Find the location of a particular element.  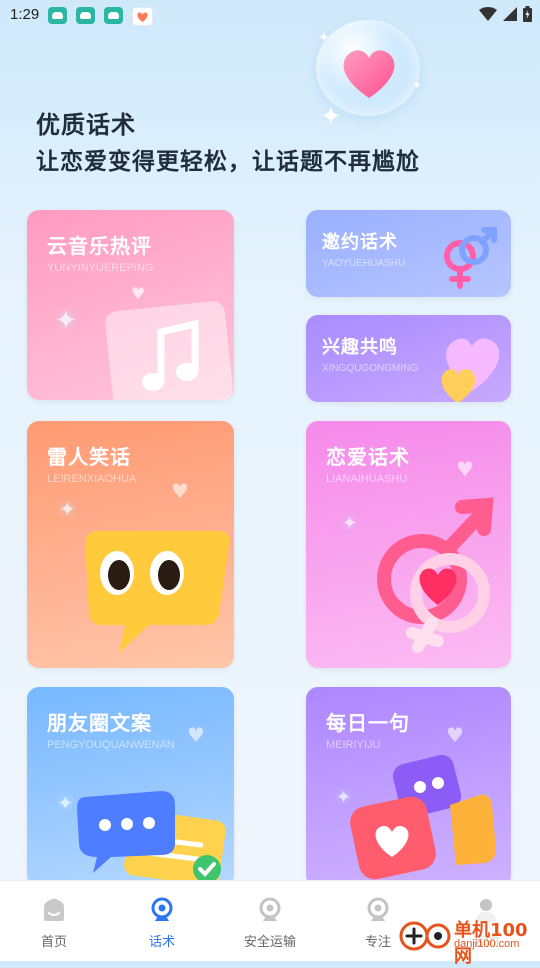

card-title: 邀约话术 is located at coordinates (360, 242).